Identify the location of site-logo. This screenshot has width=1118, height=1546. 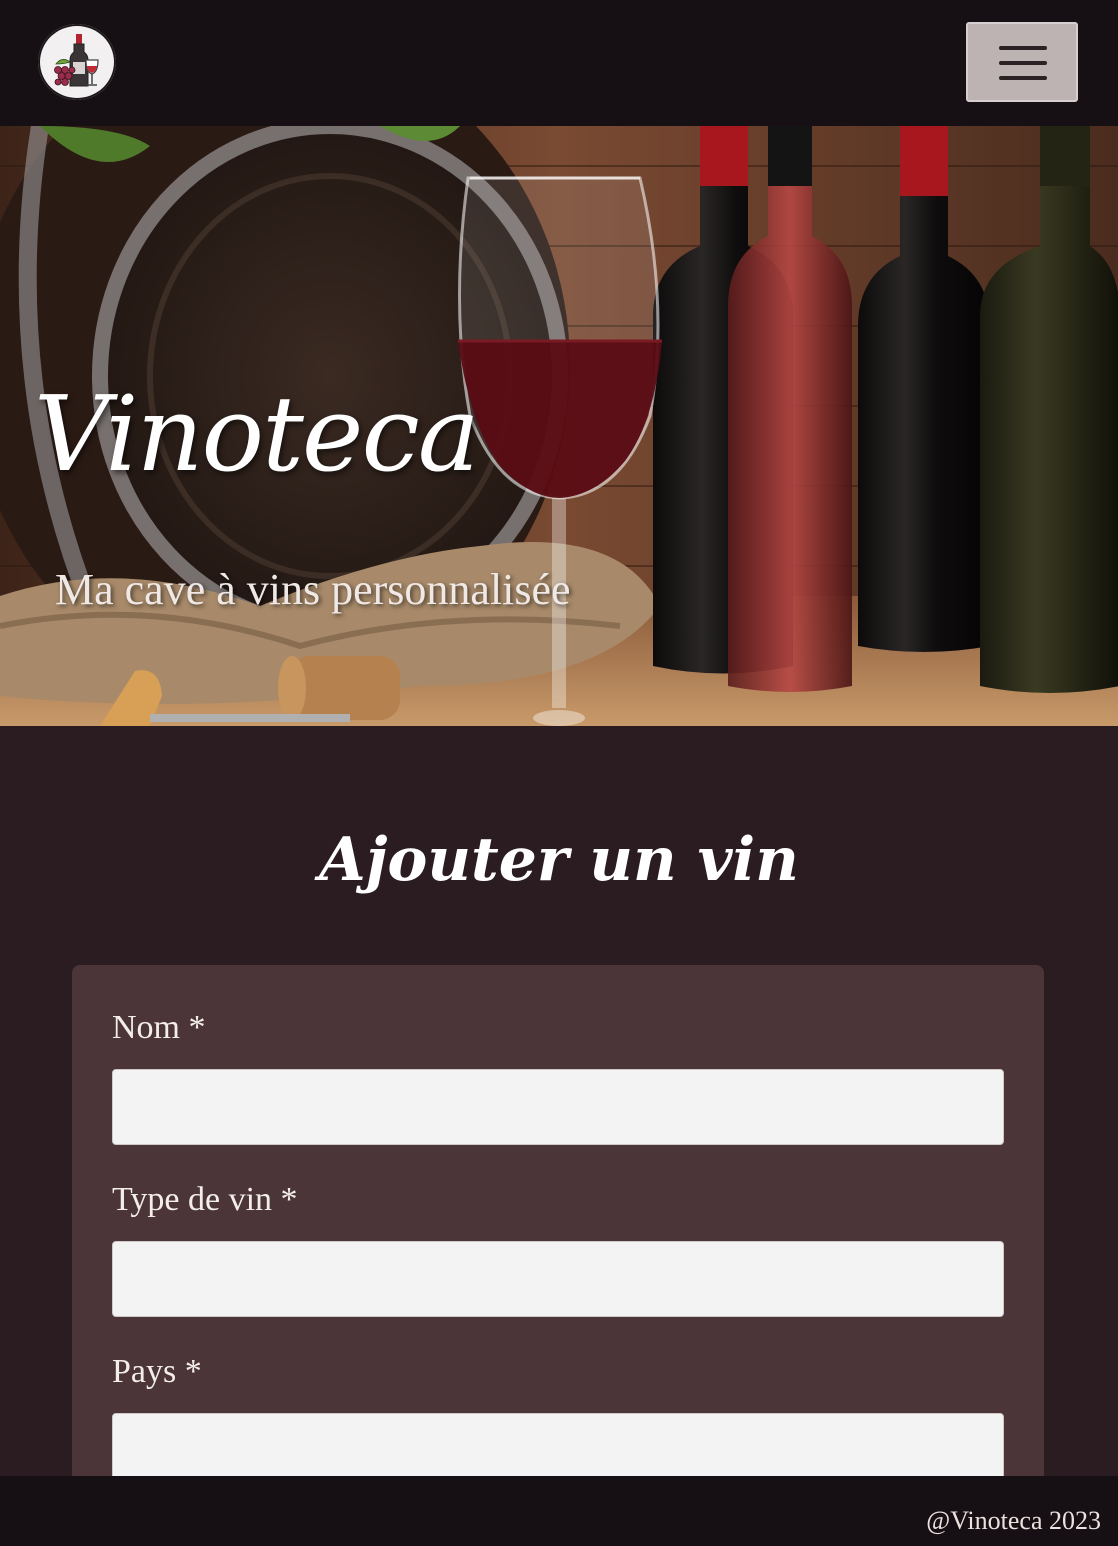
(77, 62).